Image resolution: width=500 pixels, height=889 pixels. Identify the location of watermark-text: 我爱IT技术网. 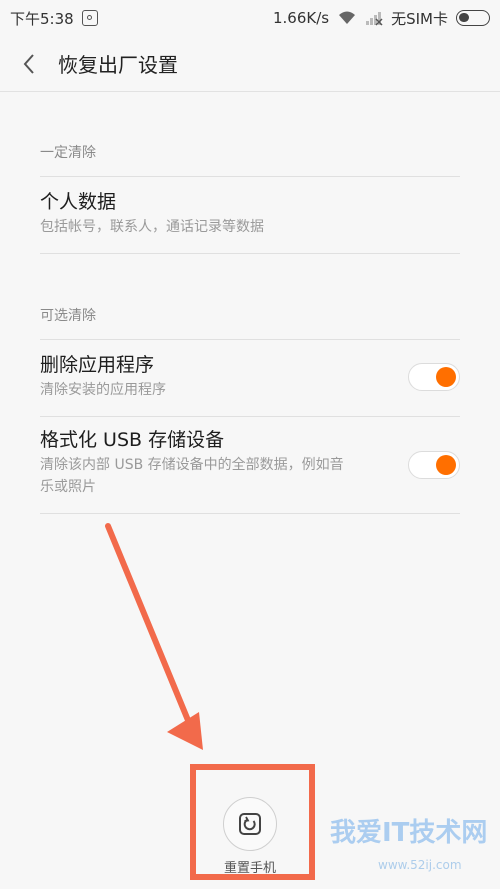
(409, 833).